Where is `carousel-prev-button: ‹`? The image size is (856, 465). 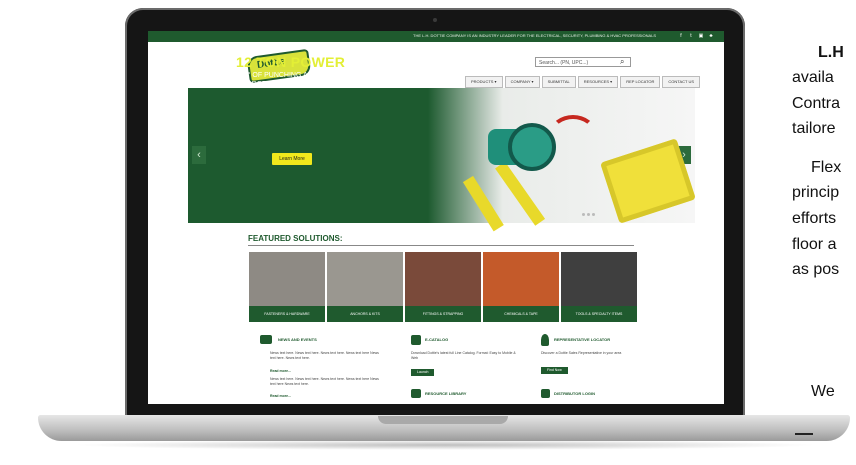 carousel-prev-button: ‹ is located at coordinates (199, 155).